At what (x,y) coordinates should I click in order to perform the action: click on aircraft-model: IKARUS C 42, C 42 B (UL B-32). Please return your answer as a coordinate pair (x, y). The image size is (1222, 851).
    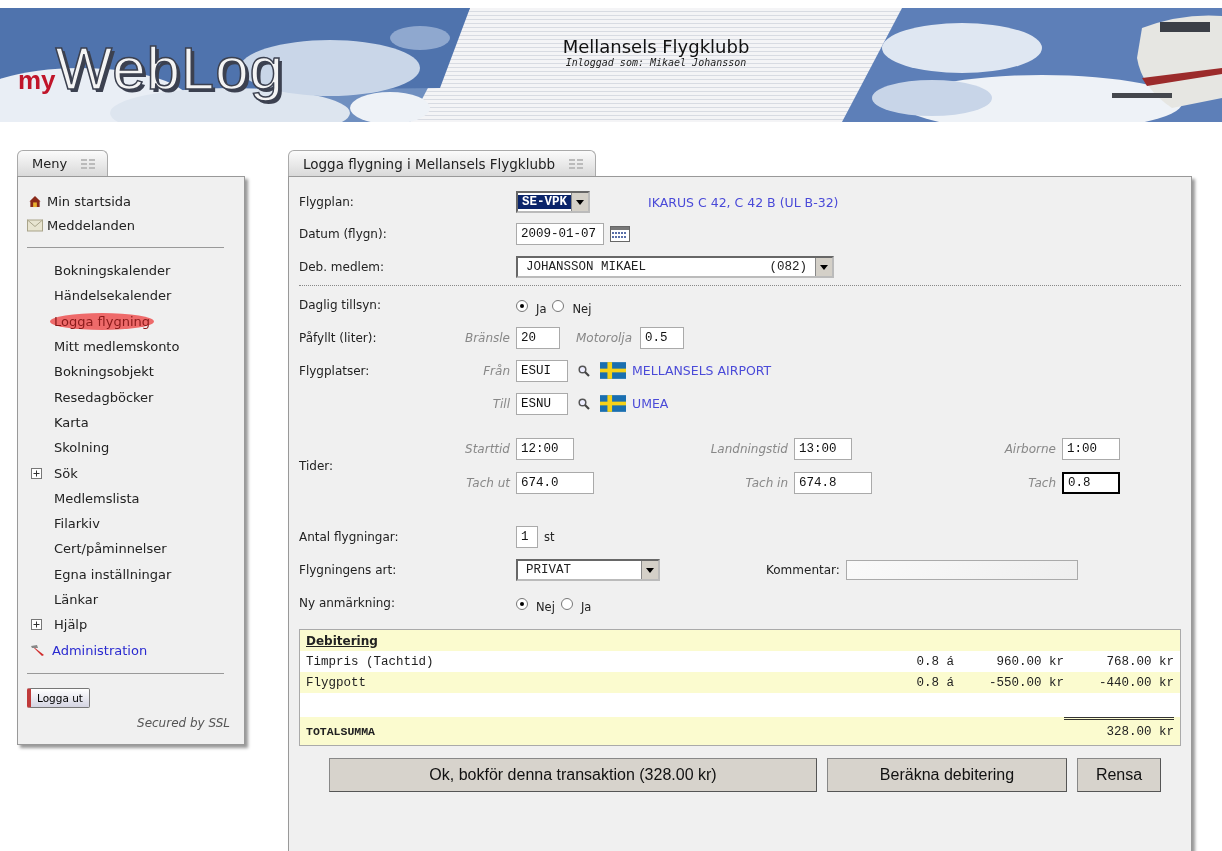
    Looking at the image, I should click on (743, 202).